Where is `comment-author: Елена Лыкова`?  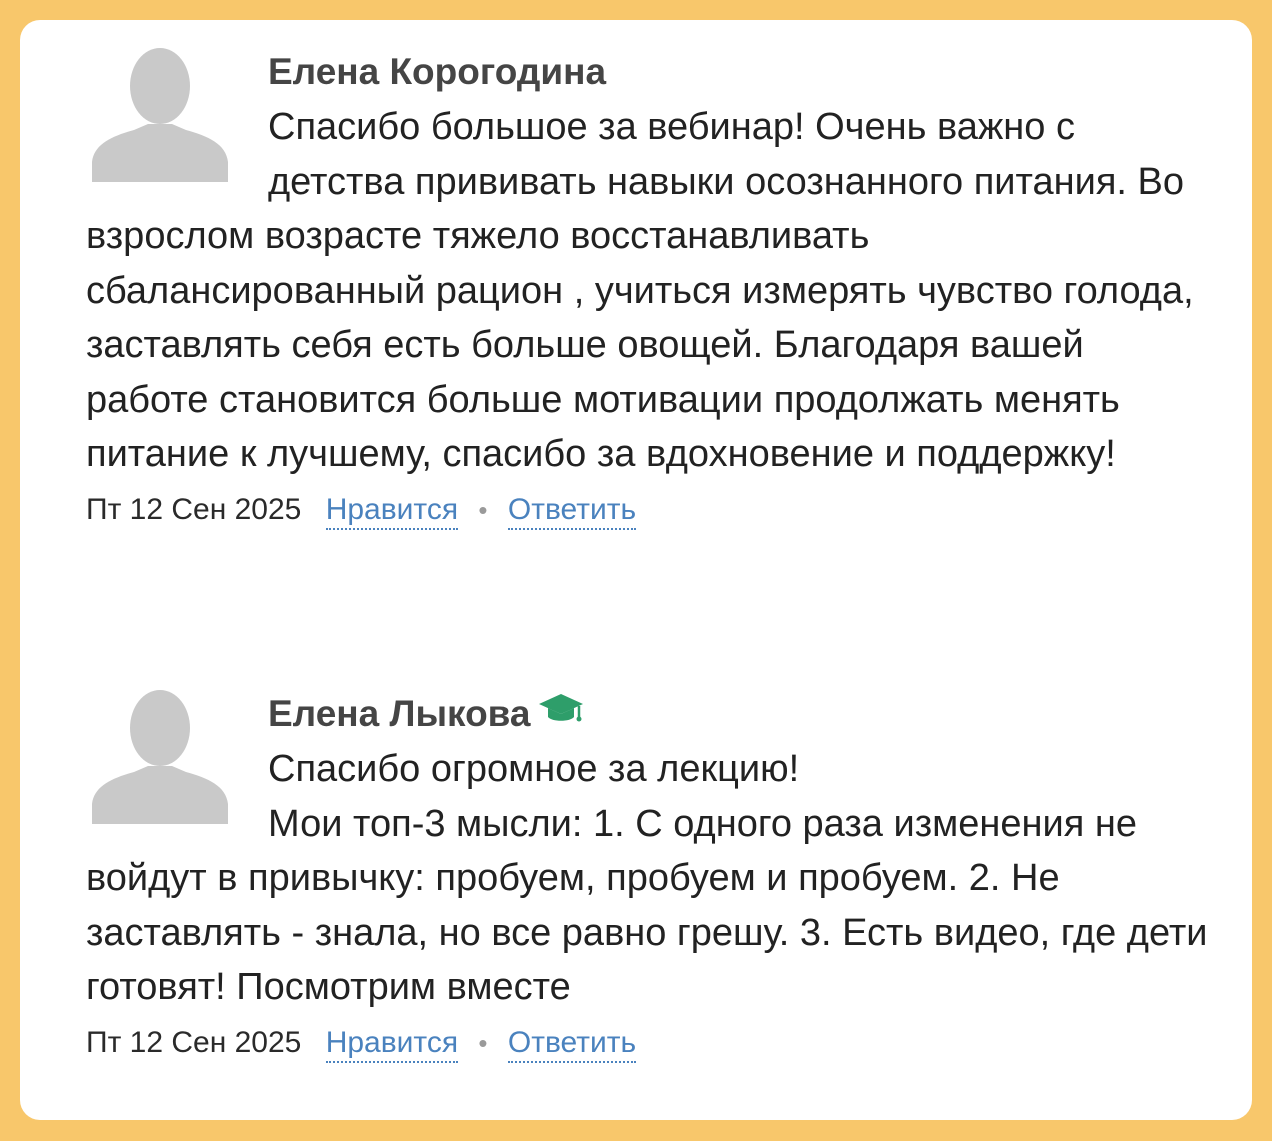
comment-author: Елена Лыкова is located at coordinates (651, 714).